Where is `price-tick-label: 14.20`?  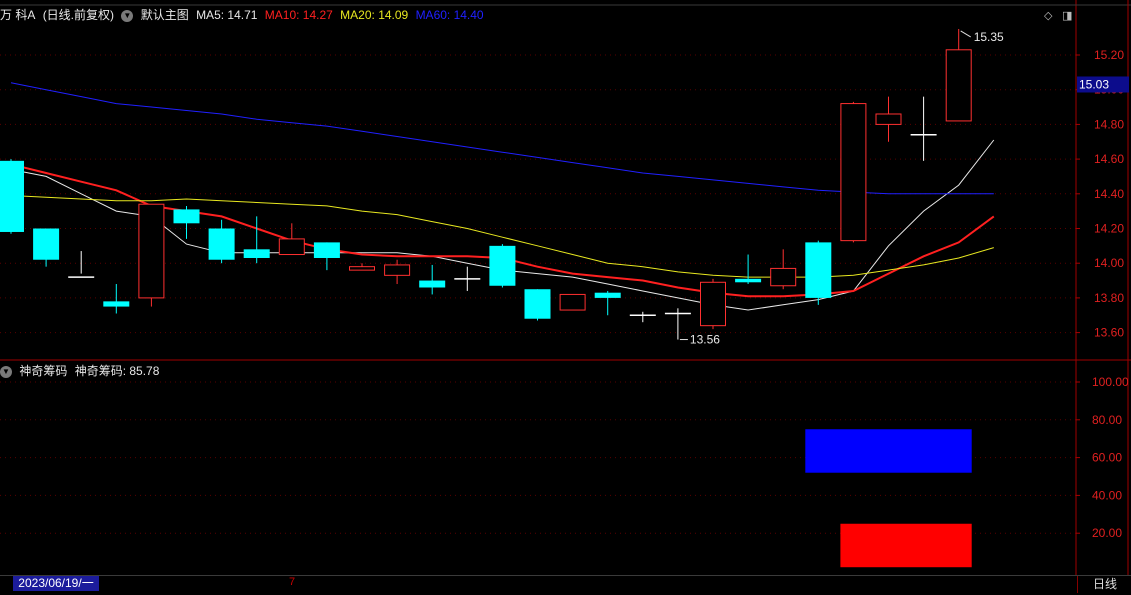
price-tick-label: 14.20 is located at coordinates (1109, 229).